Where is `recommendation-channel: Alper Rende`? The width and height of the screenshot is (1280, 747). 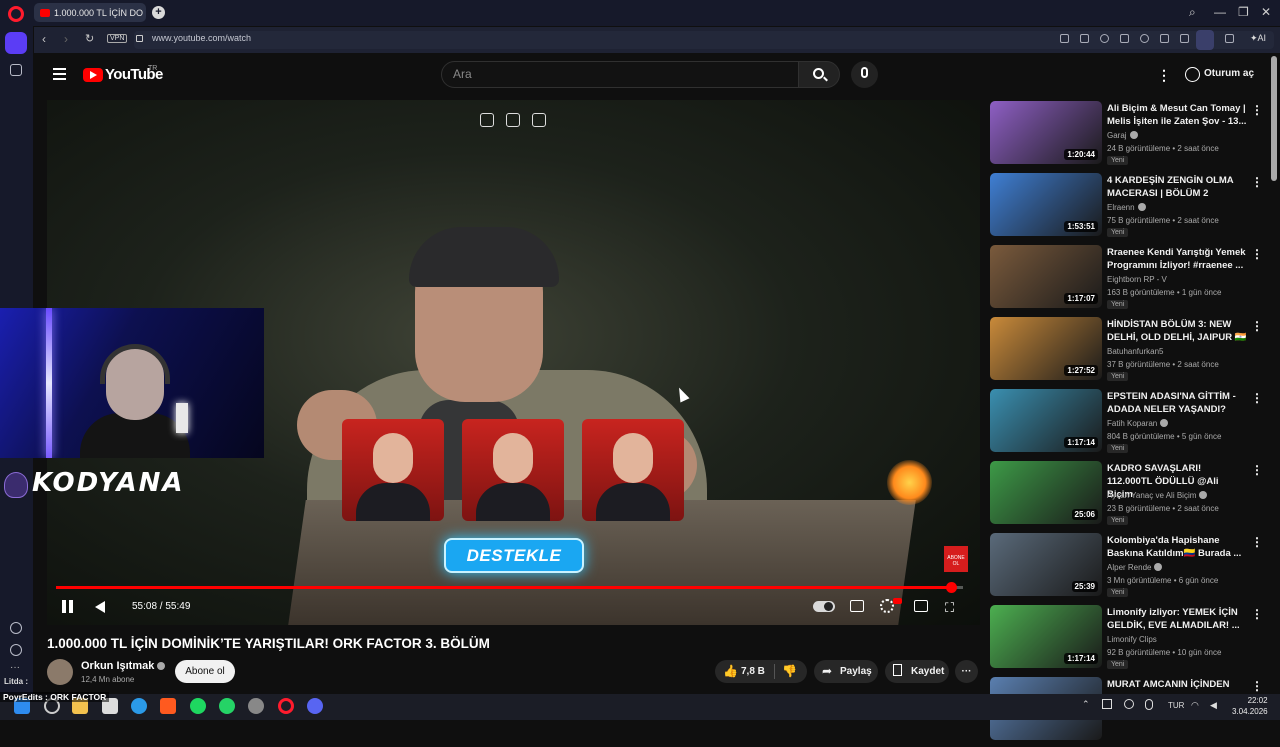
recommendation-channel: Alper Rende is located at coordinates (1135, 567).